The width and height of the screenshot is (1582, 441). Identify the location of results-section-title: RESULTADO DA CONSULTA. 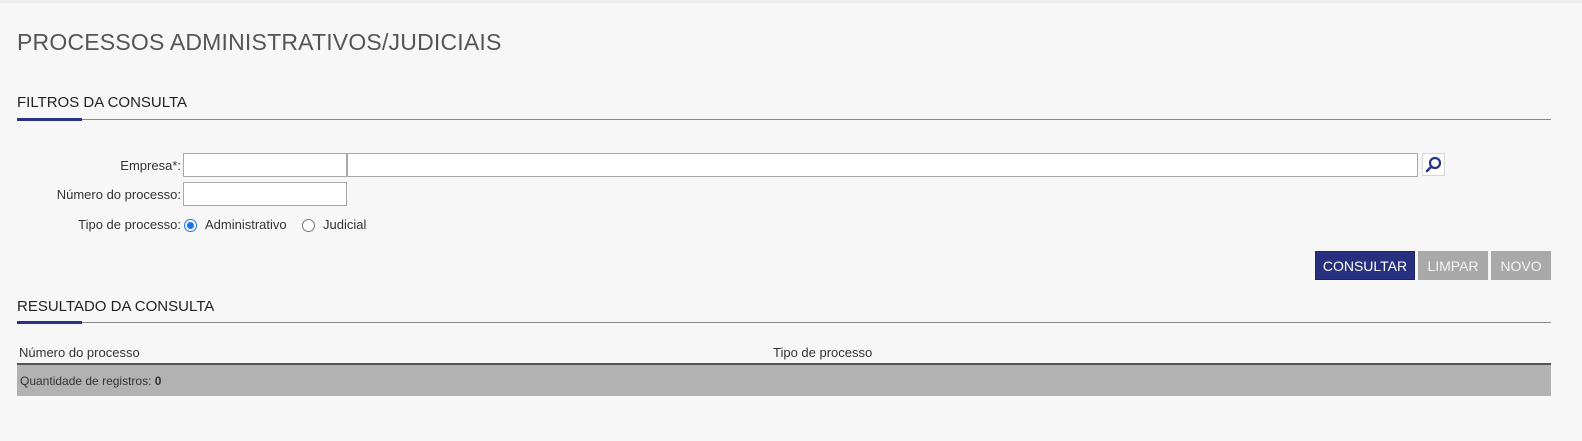
(116, 306).